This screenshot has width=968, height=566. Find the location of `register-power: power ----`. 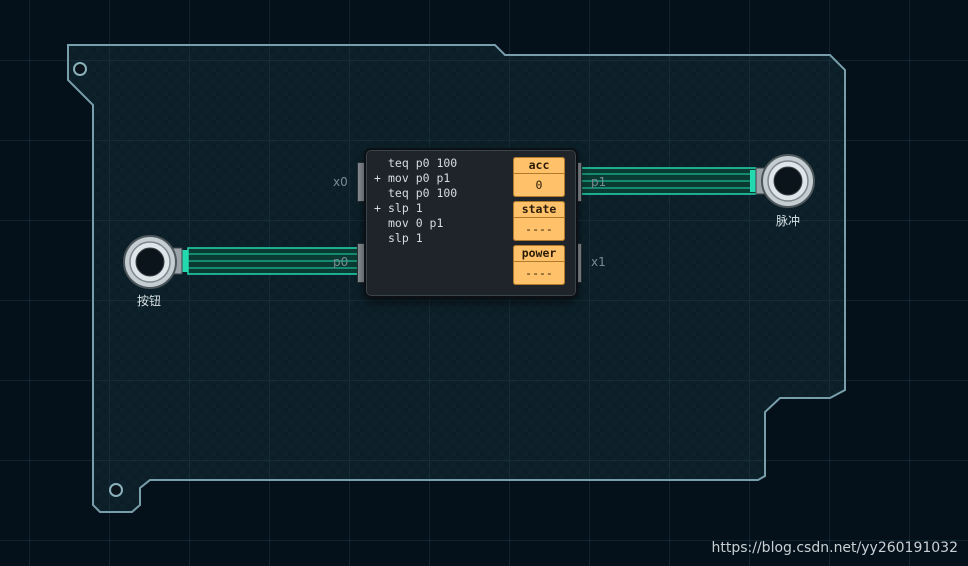

register-power: power ---- is located at coordinates (539, 265).